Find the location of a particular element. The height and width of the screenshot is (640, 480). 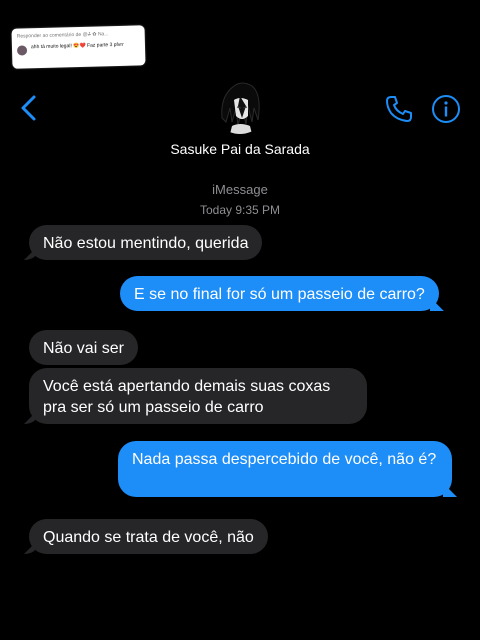

message-text: Quando se trata de você, não is located at coordinates (148, 537).